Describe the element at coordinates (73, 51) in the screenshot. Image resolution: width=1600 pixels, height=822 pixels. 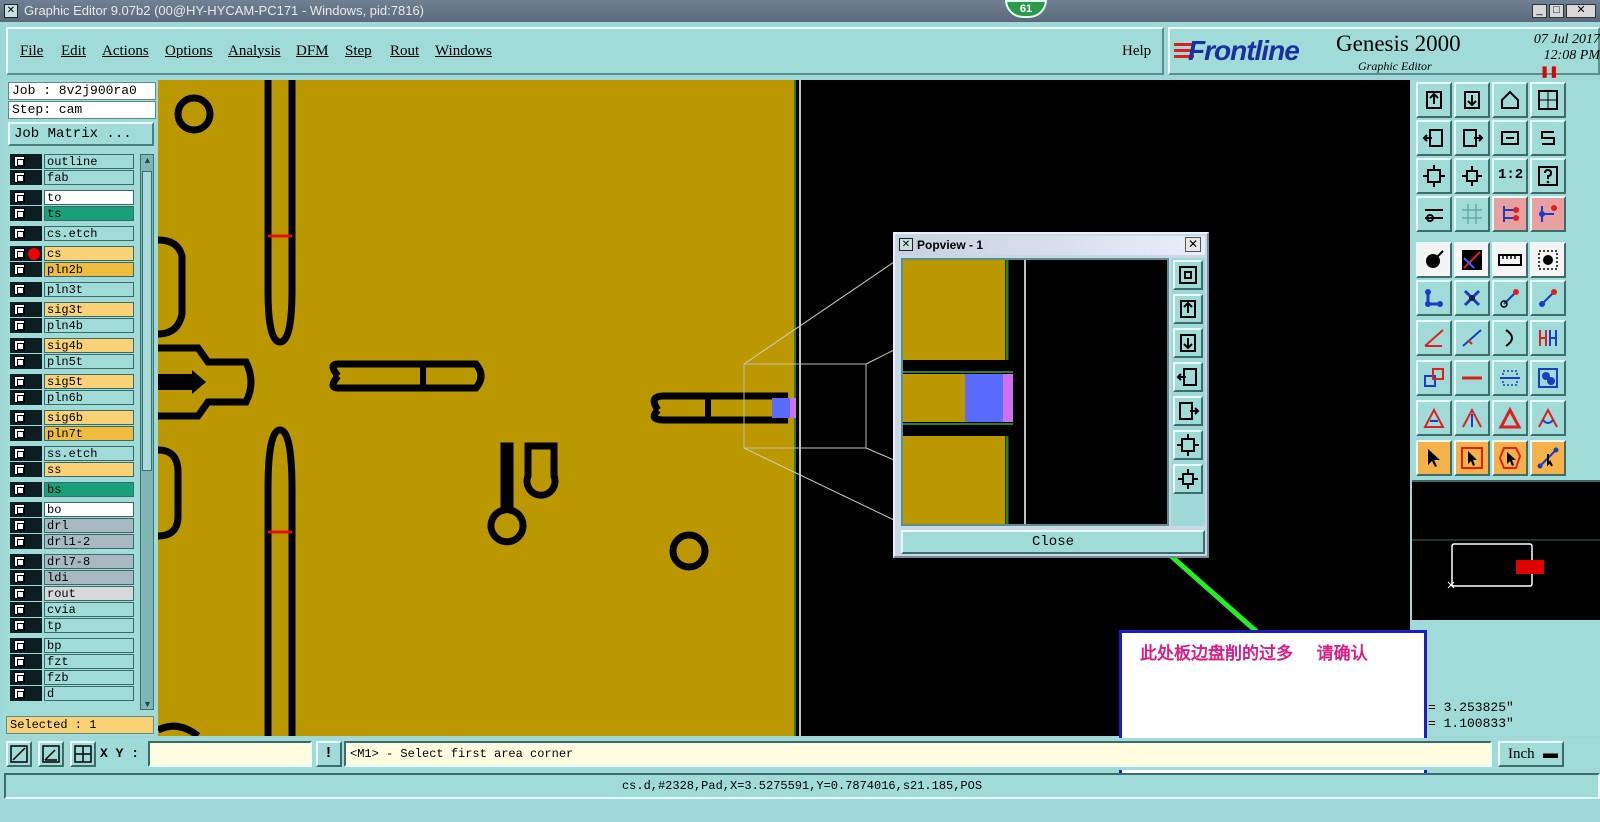
I see `menu-edit: Edit` at that location.